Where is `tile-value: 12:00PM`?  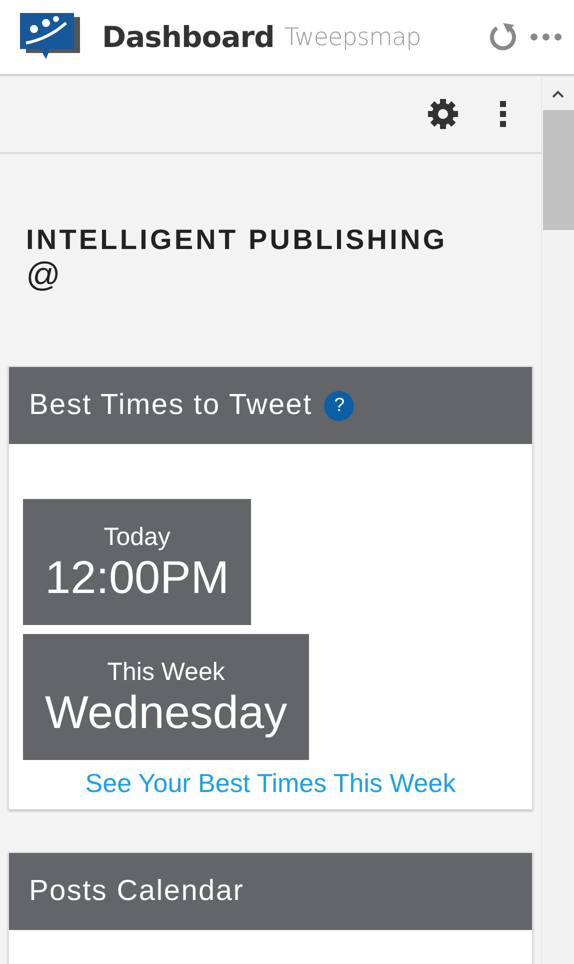
tile-value: 12:00PM is located at coordinates (137, 577).